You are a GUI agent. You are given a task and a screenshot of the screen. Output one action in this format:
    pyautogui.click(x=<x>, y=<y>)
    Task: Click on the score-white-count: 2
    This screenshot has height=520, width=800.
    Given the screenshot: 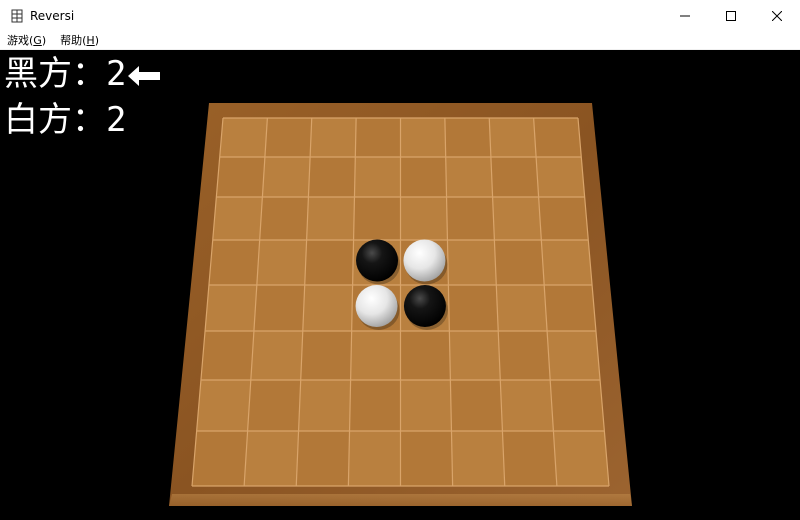 What is the action you would take?
    pyautogui.click(x=116, y=120)
    